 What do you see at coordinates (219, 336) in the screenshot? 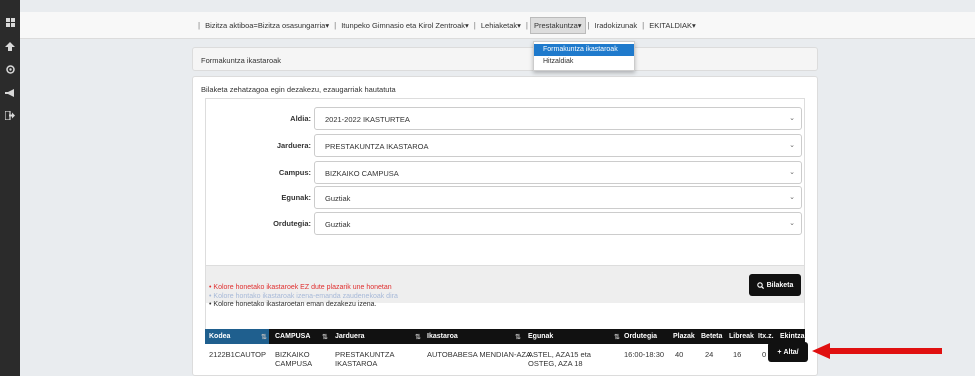
I see `th-kodea: Kodea` at bounding box center [219, 336].